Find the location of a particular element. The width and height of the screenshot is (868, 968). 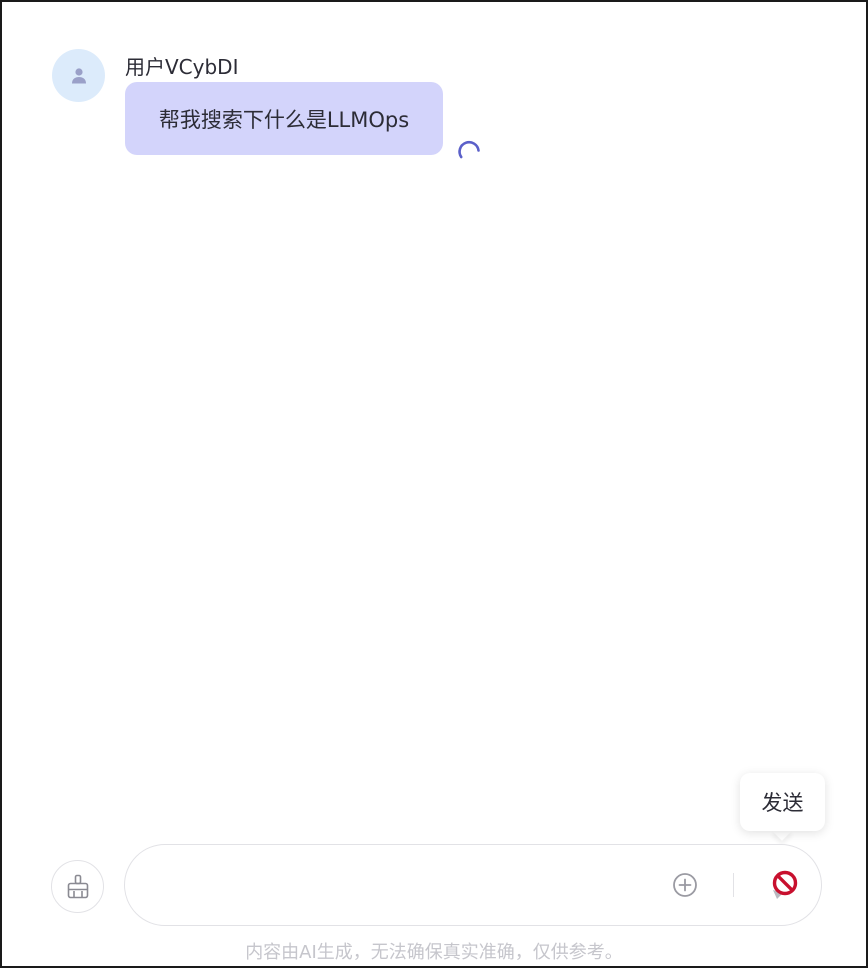

chat-input is located at coordinates (402, 886).